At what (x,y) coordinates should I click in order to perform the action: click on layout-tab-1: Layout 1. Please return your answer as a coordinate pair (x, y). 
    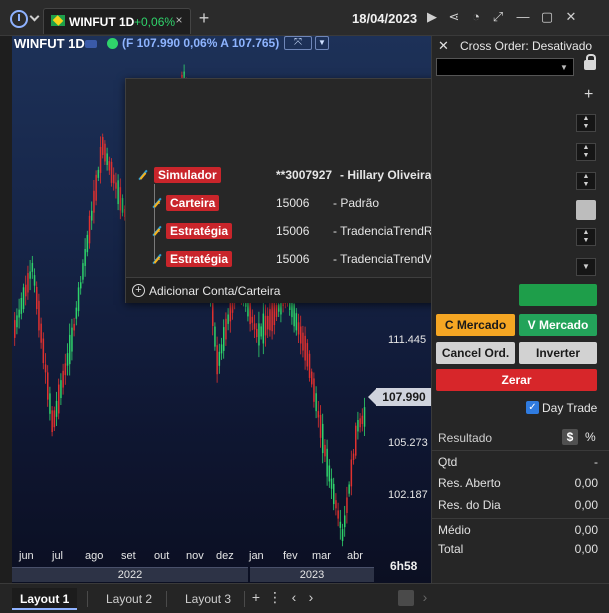
    Looking at the image, I should click on (45, 599).